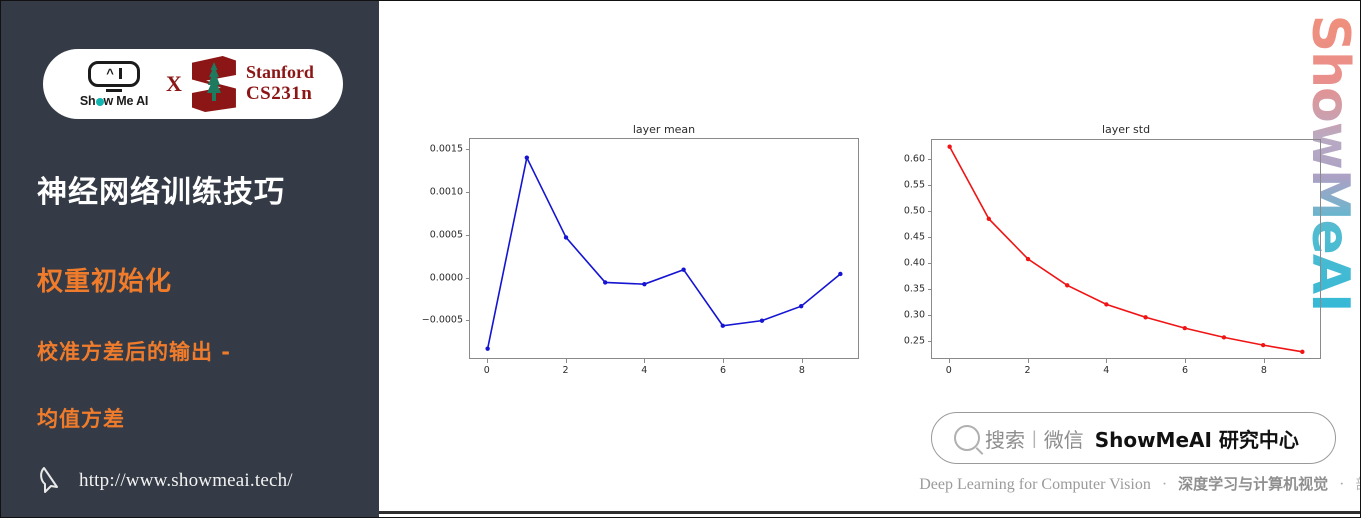 This screenshot has width=1361, height=518. I want to click on robot-face-icon: ^, so click(114, 73).